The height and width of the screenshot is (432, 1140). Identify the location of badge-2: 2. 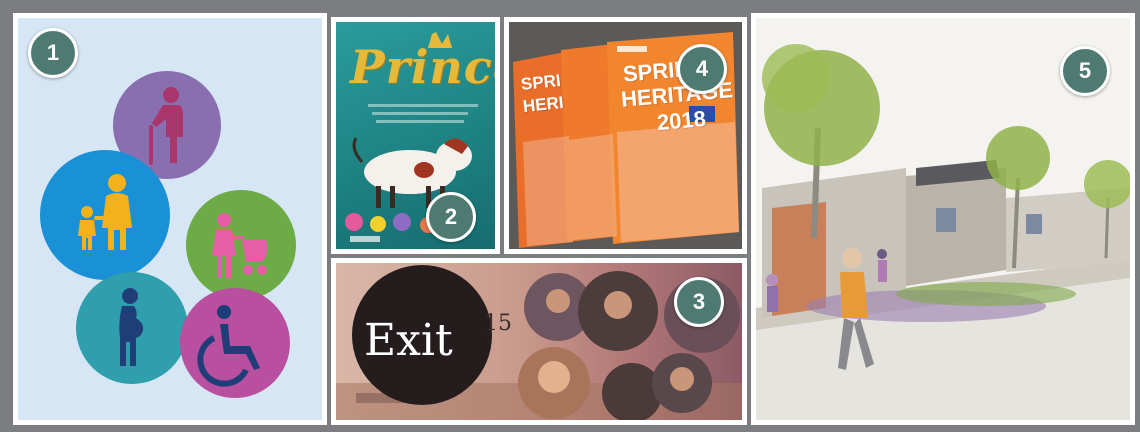
(451, 217).